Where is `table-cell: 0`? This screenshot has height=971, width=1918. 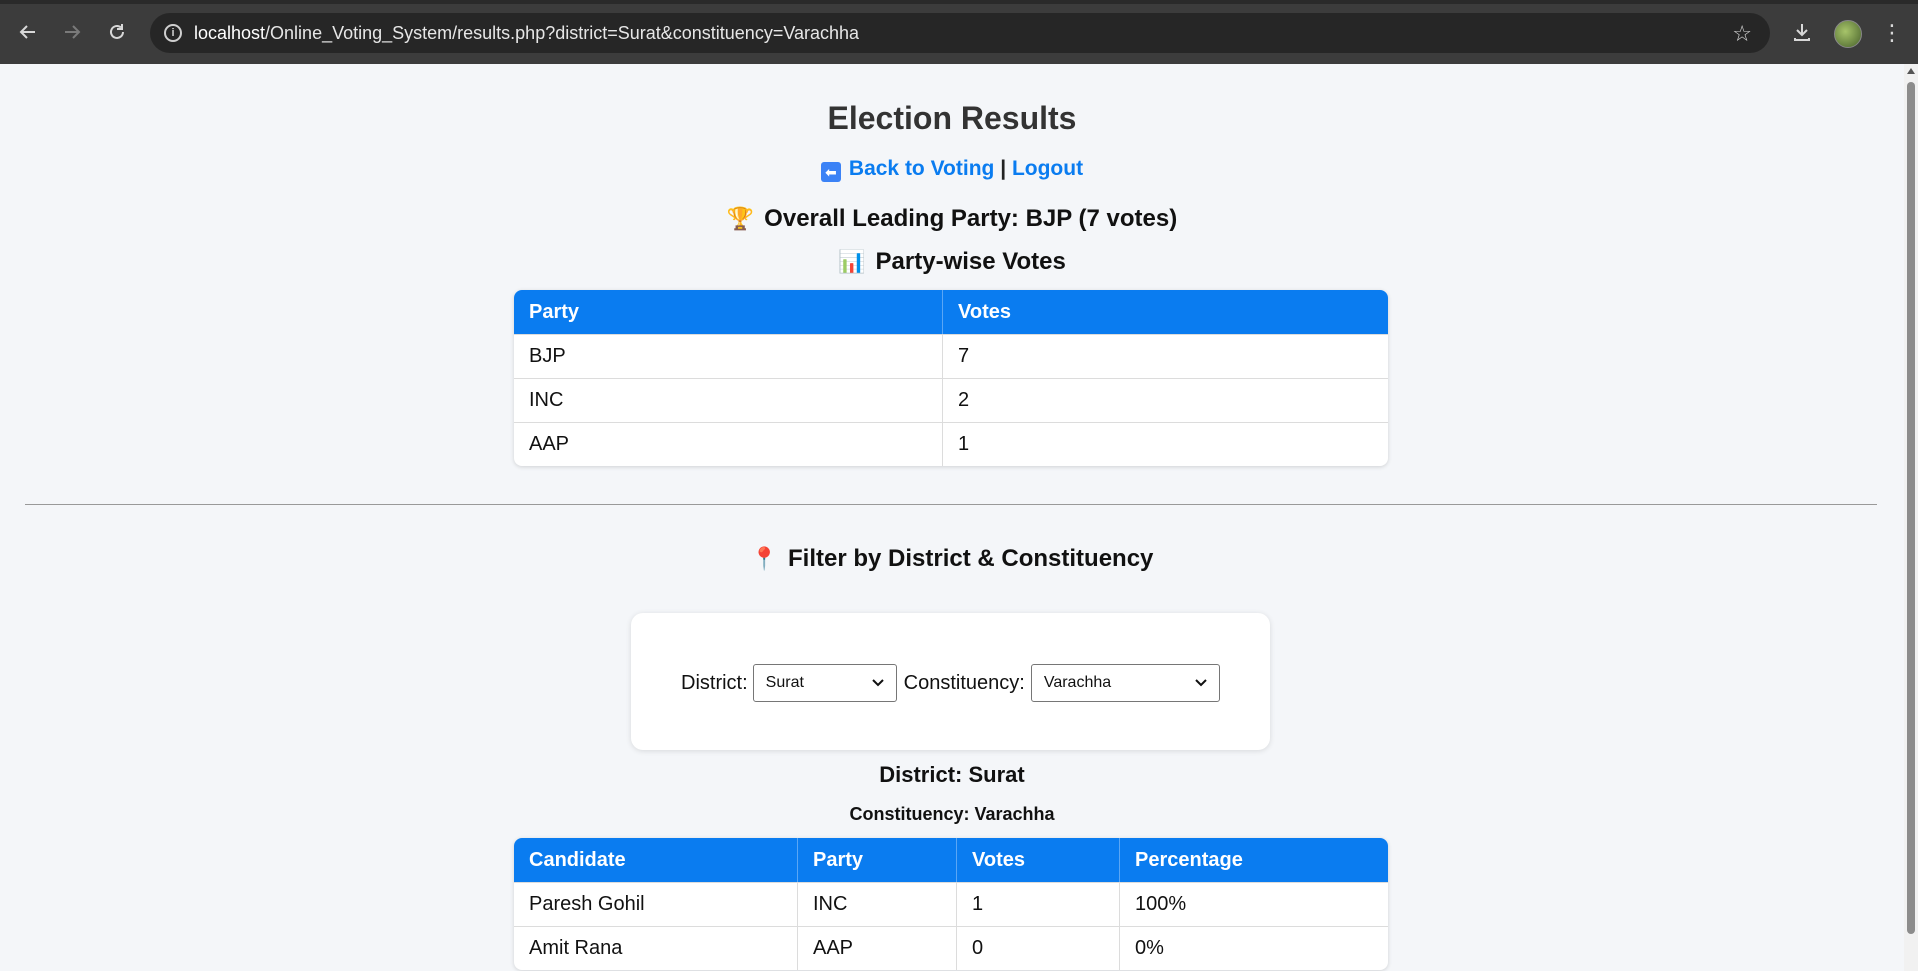
table-cell: 0 is located at coordinates (1038, 948).